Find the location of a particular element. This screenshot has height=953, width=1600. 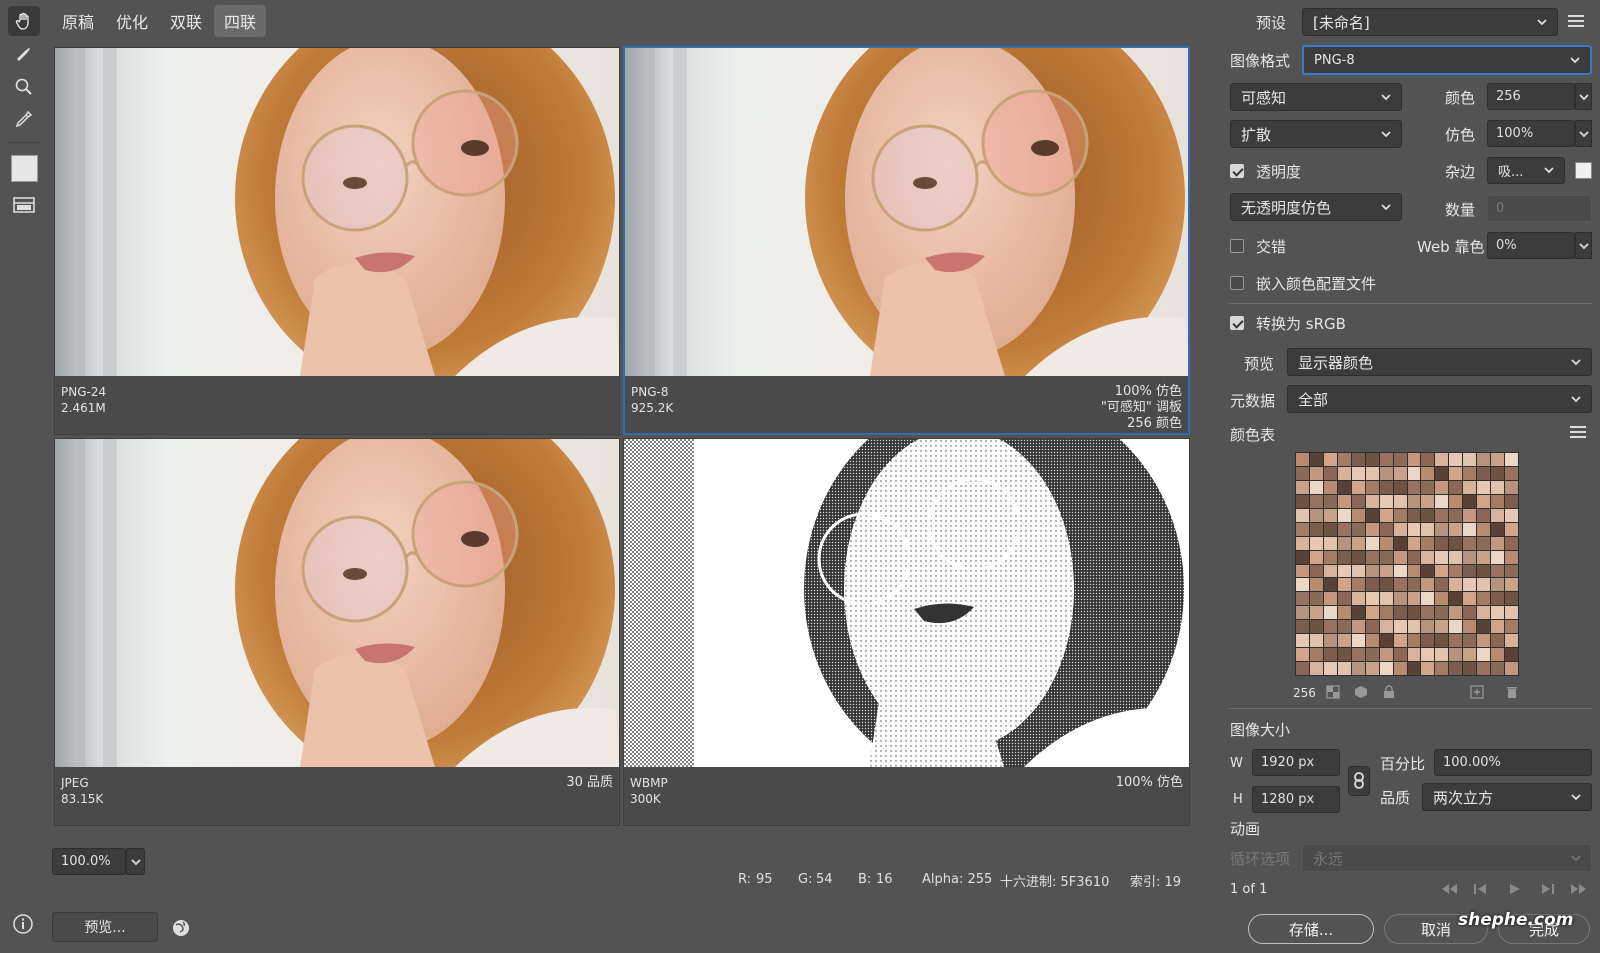

color-table-menu-icon is located at coordinates (1578, 432).